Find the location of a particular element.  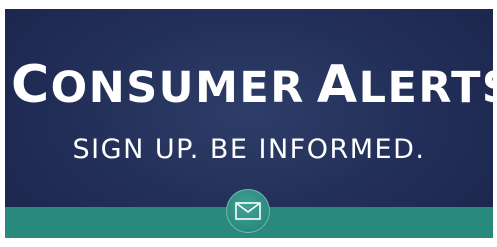

email-signup-button is located at coordinates (248, 211).